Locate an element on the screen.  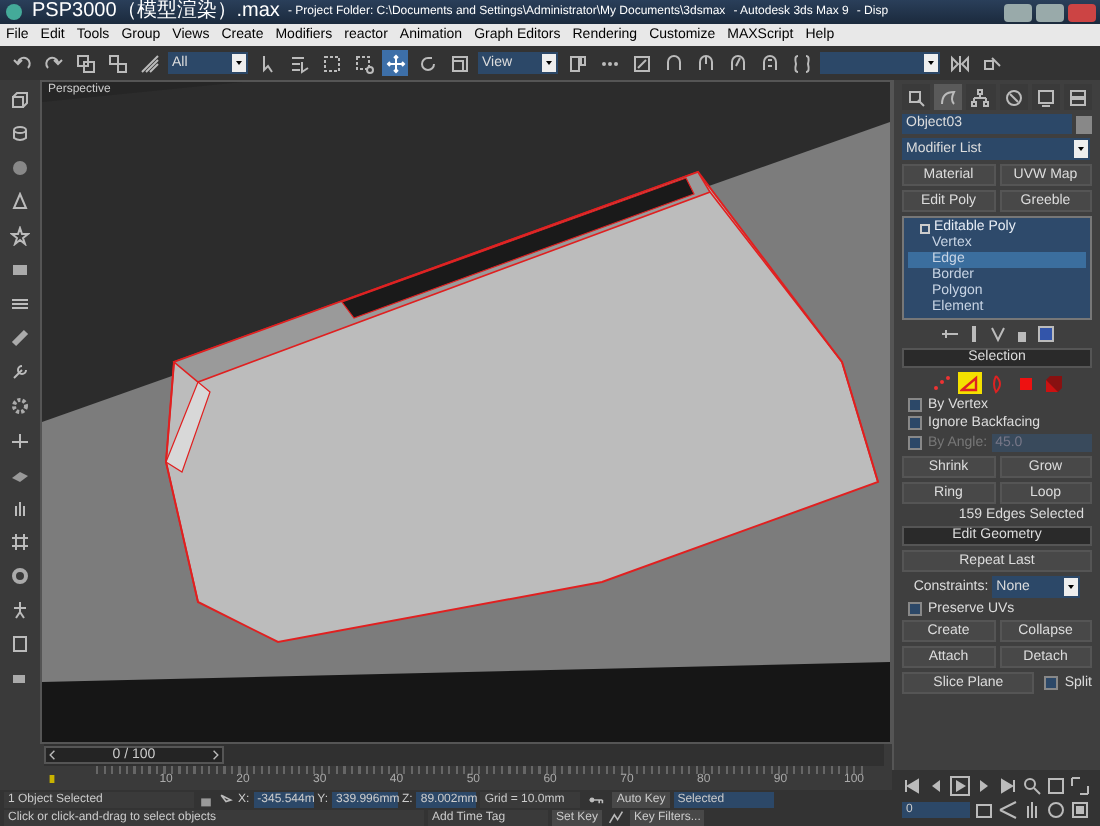
cube-icon is located at coordinates (20, 99).